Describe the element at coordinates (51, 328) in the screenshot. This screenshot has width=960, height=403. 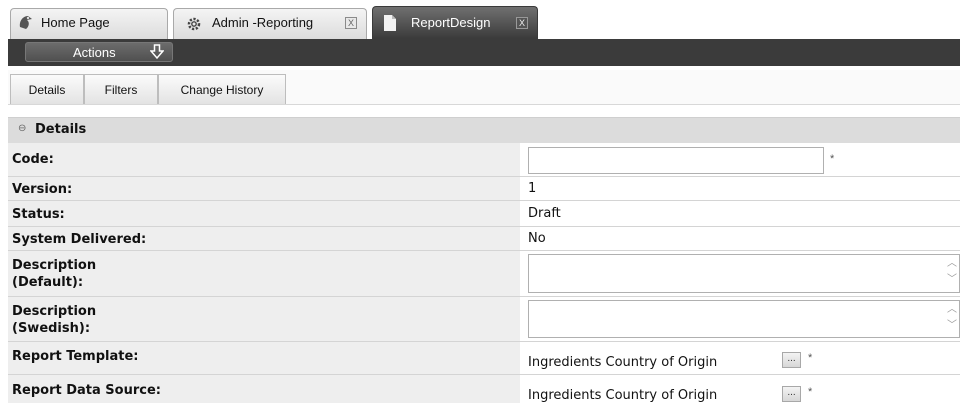
I see `description-swedish-label-line2: (Swedish):` at that location.